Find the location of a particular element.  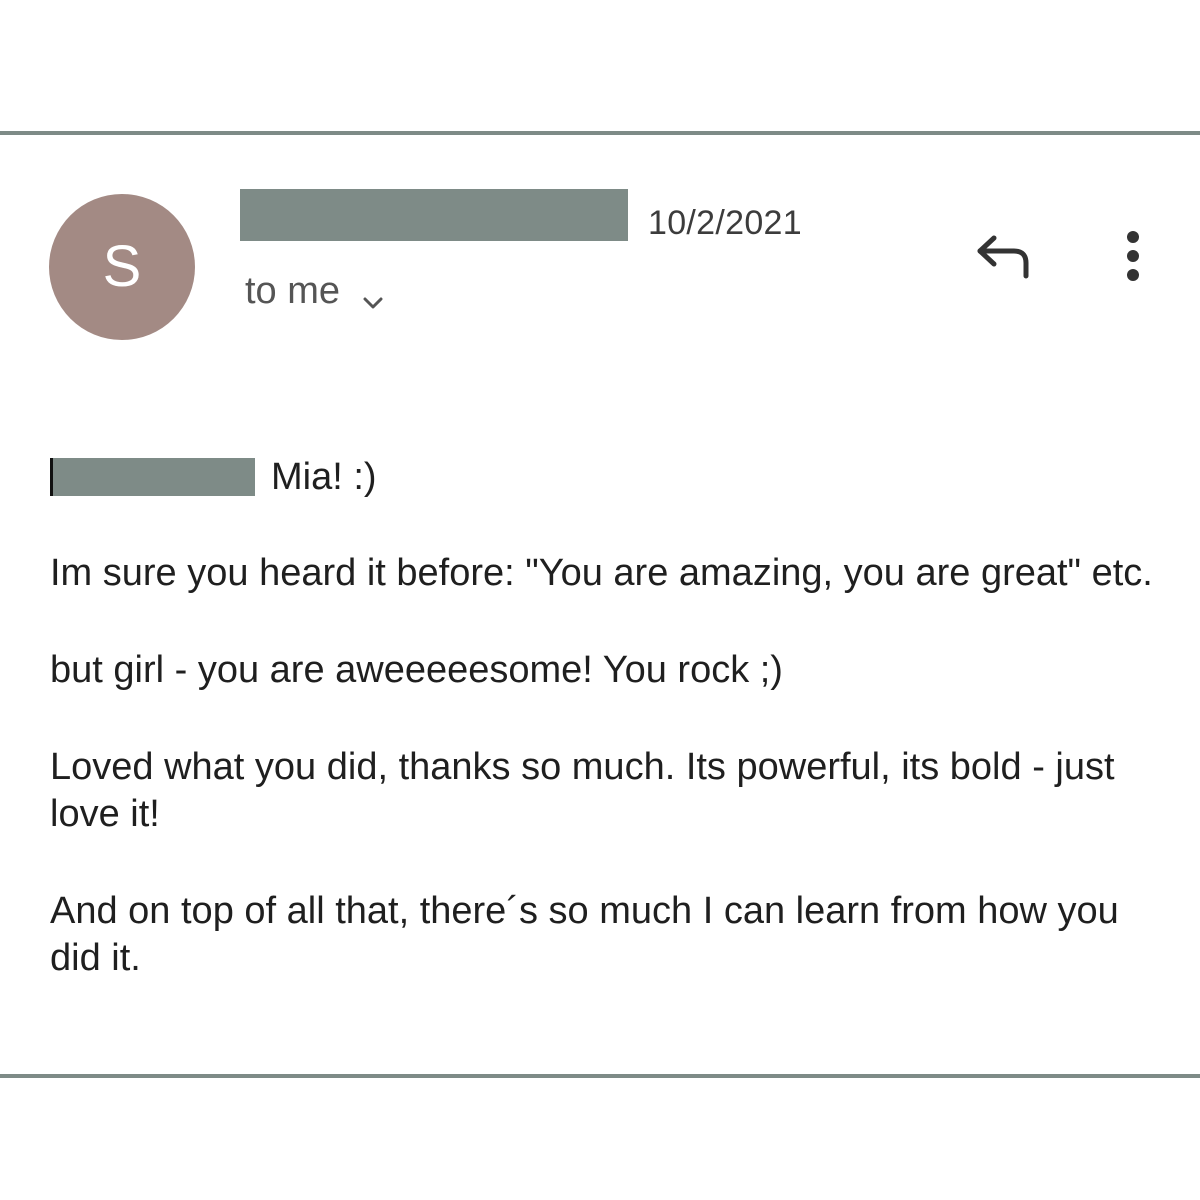

sender-avatar: S is located at coordinates (122, 267).